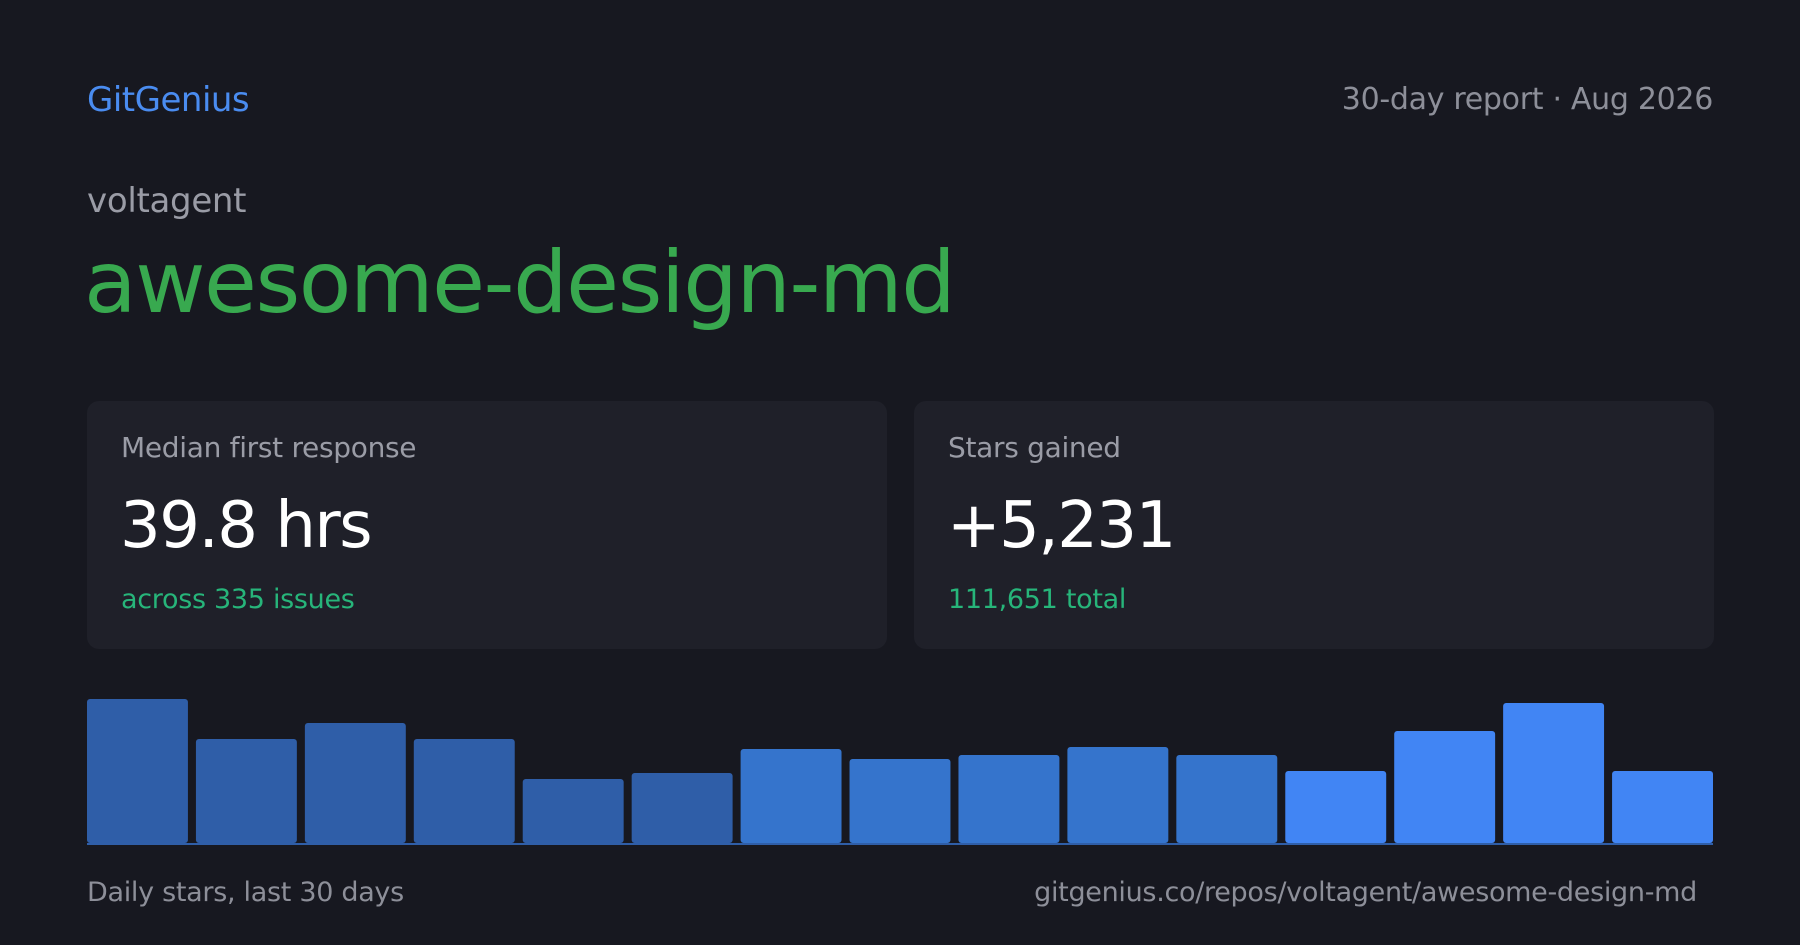  What do you see at coordinates (238, 599) in the screenshot?
I see `card-subtext: across 335 issues` at bounding box center [238, 599].